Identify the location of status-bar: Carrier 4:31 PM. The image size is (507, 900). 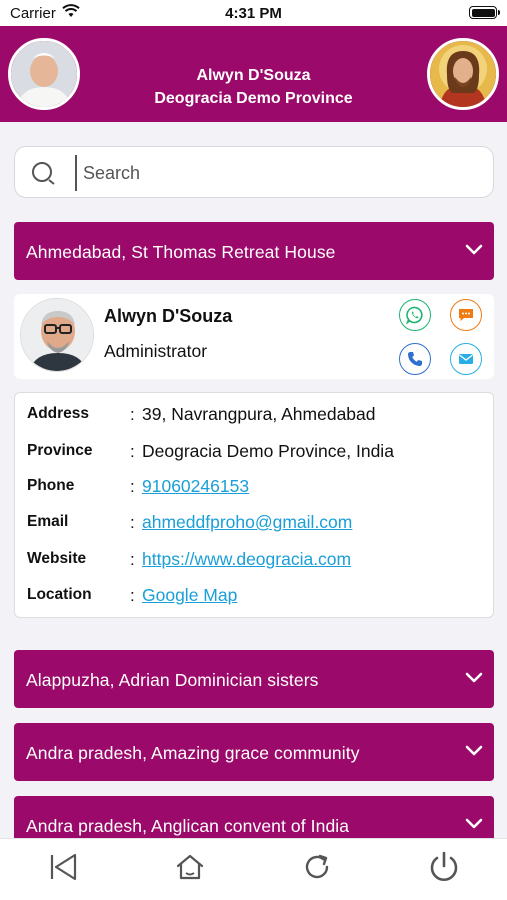
(253, 13).